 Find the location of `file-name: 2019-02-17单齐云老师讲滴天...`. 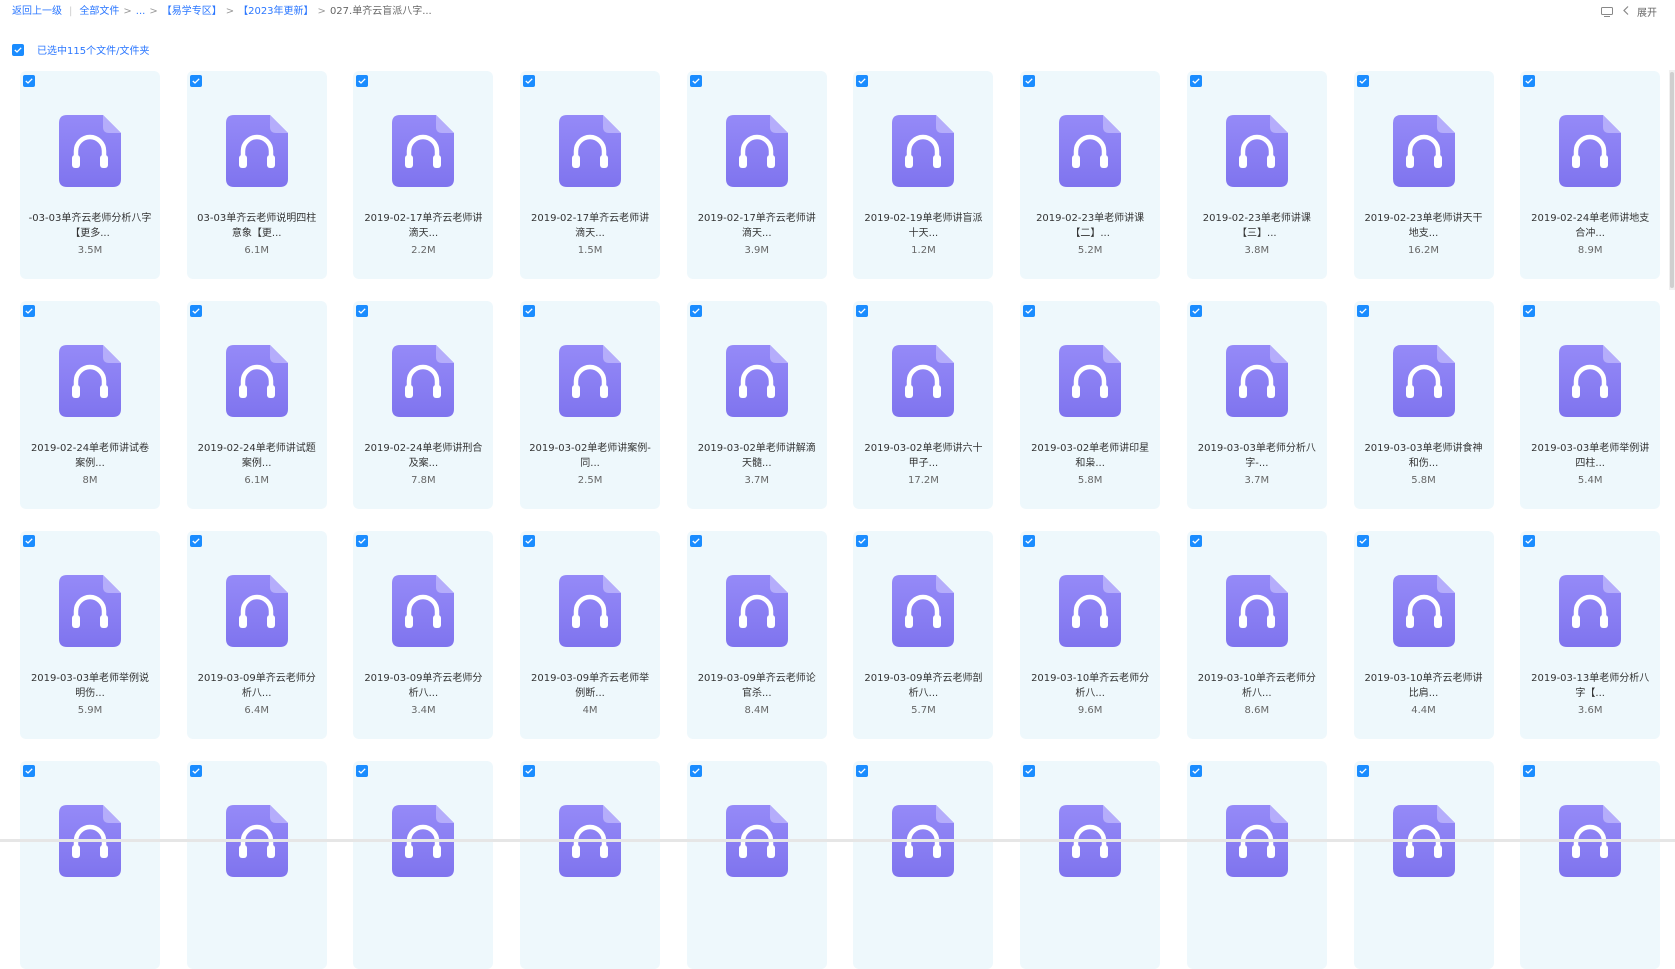

file-name: 2019-02-17单齐云老师讲滴天... is located at coordinates (423, 226).